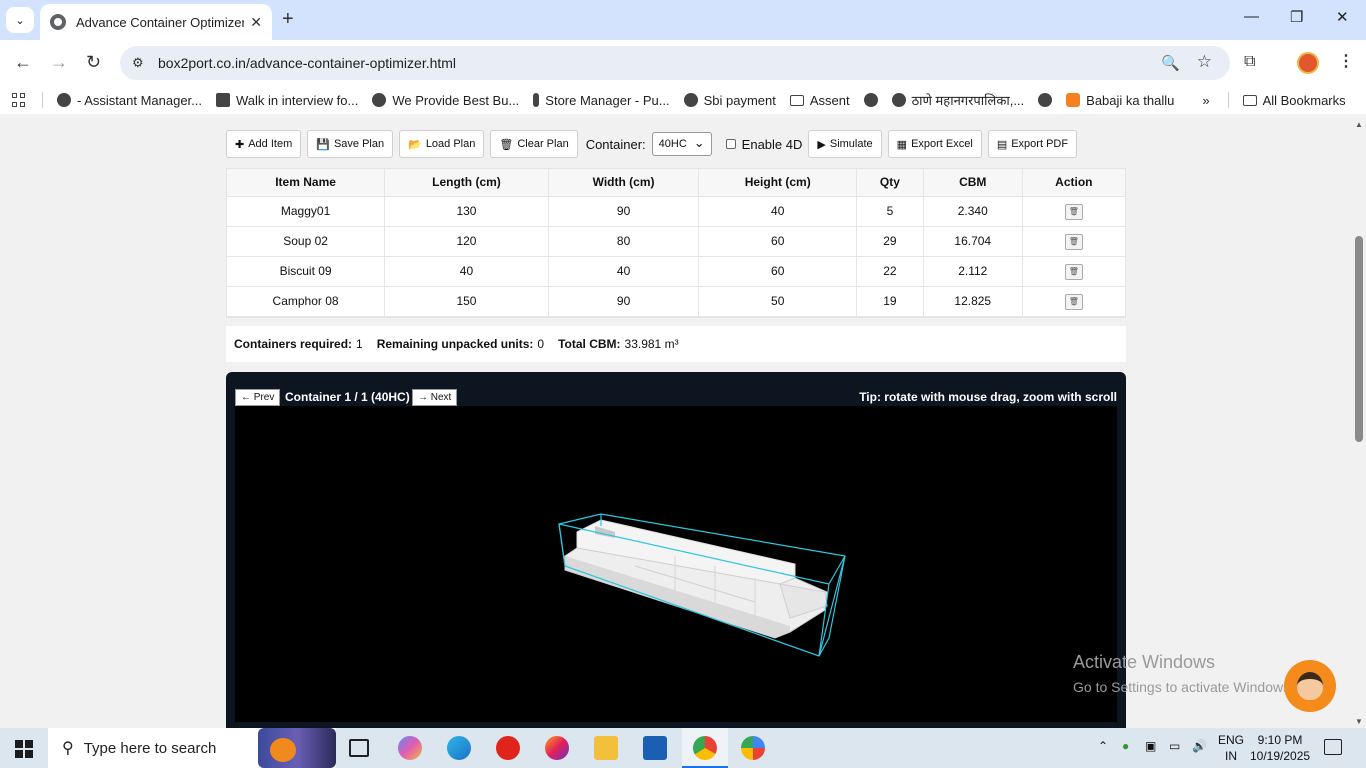 This screenshot has width=1366, height=768. What do you see at coordinates (1125, 746) in the screenshot?
I see `security-icon: ●` at bounding box center [1125, 746].